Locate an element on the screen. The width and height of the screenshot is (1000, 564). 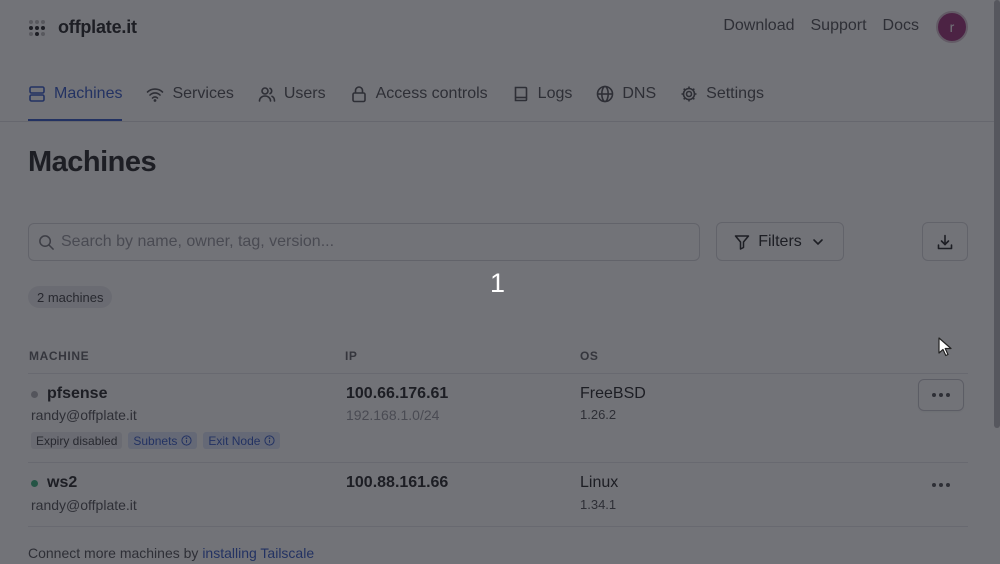
column-header-machine: MACHINE is located at coordinates (59, 356).